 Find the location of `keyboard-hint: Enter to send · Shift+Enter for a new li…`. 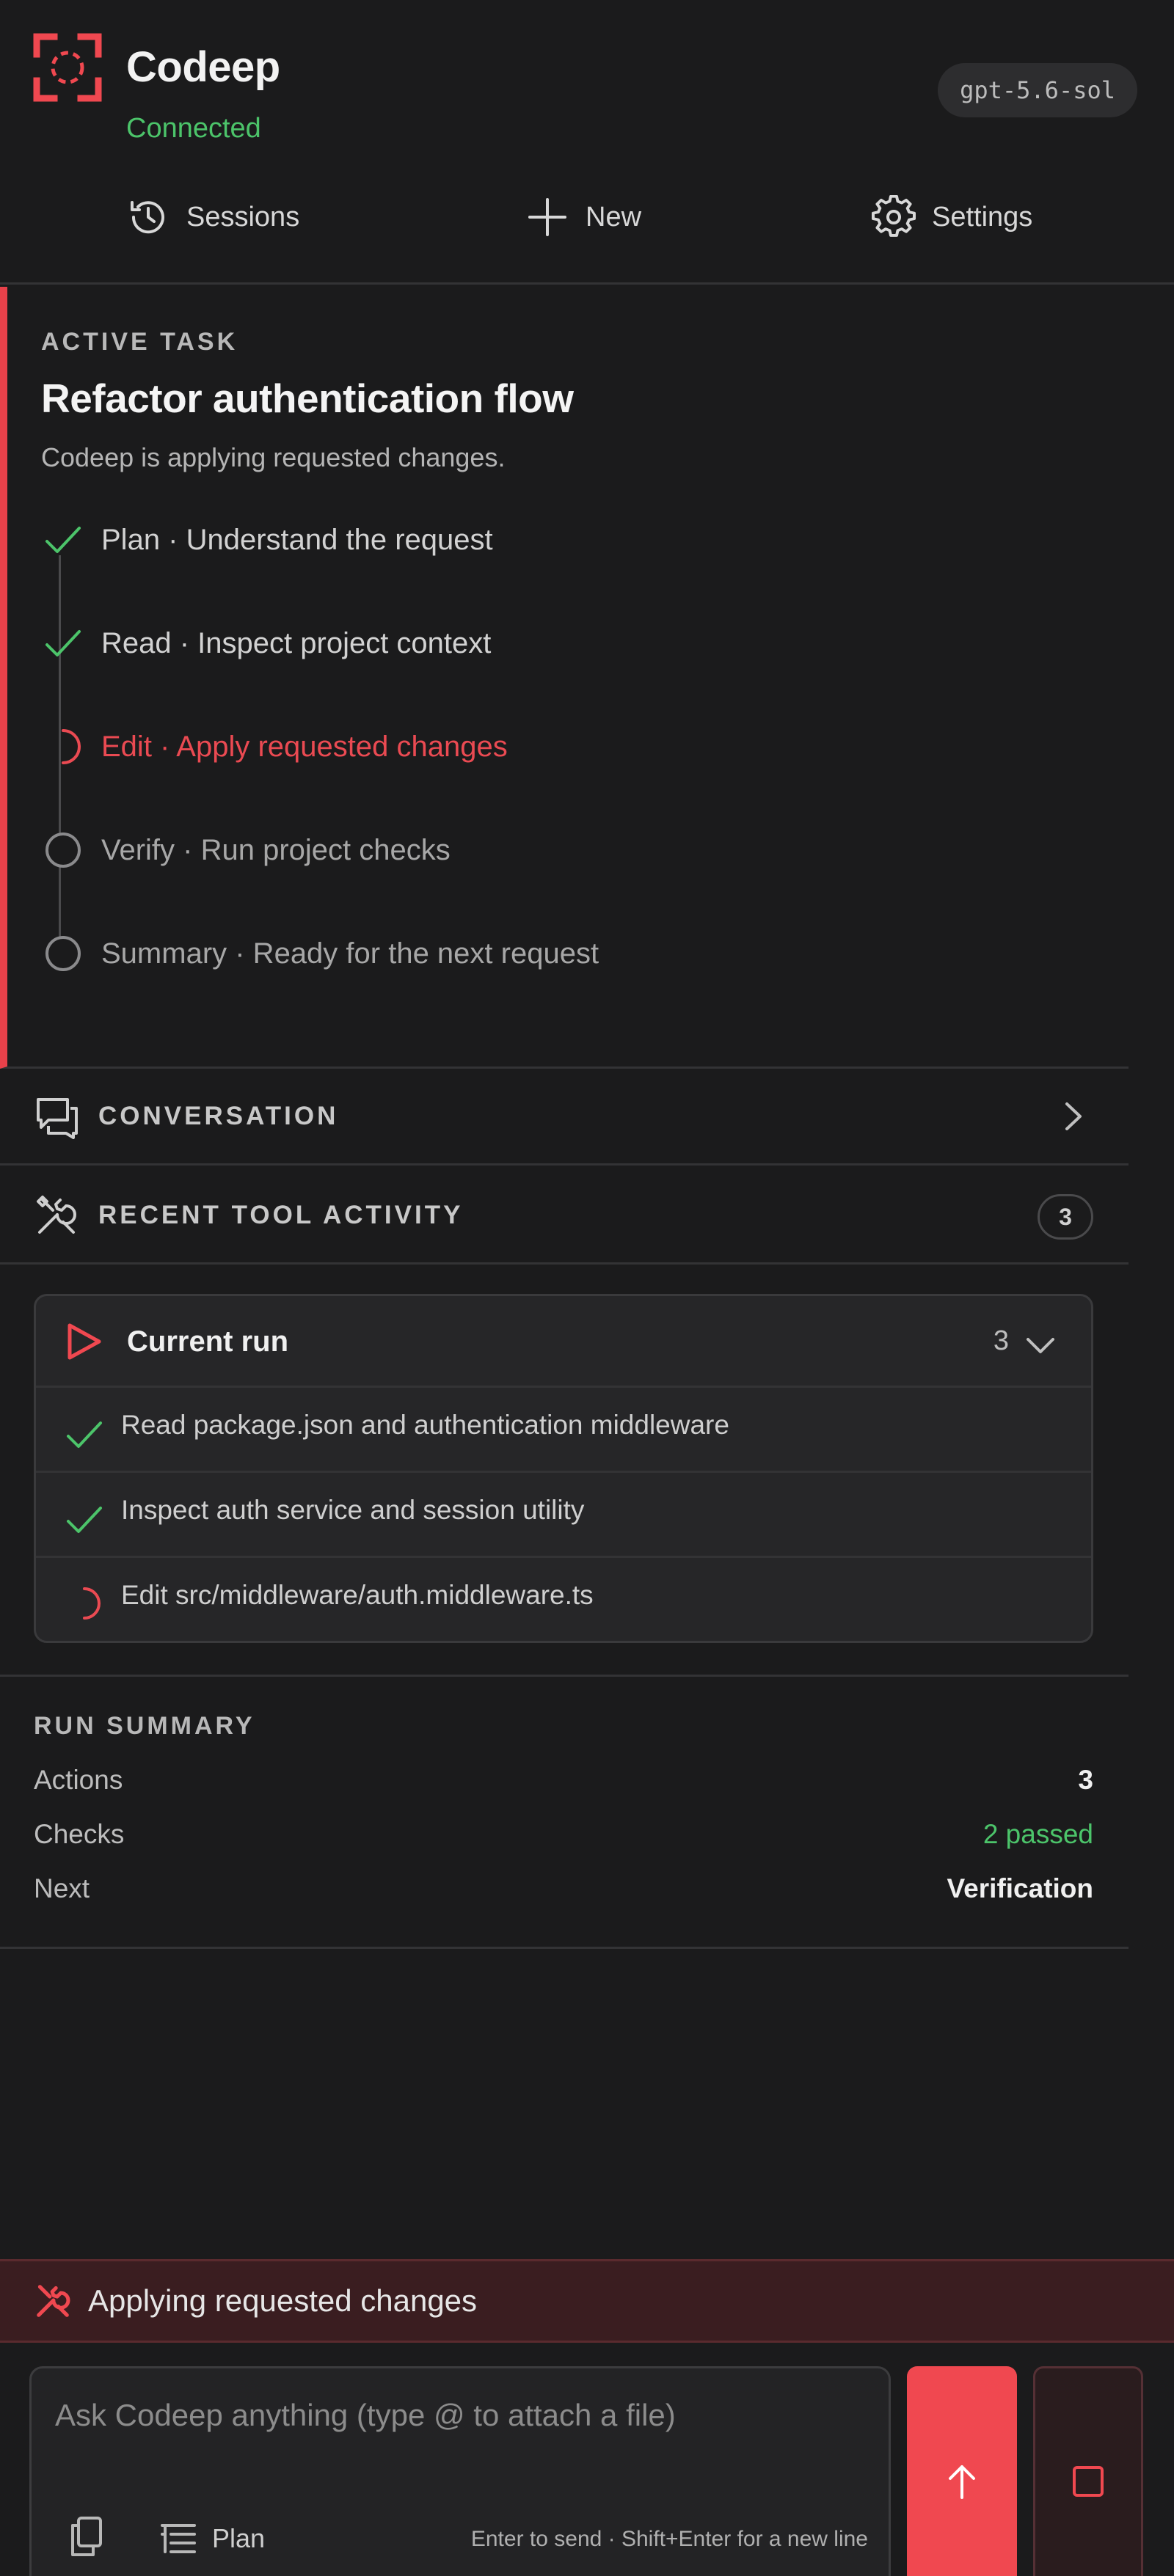

keyboard-hint: Enter to send · Shift+Enter for a new li… is located at coordinates (669, 2539).